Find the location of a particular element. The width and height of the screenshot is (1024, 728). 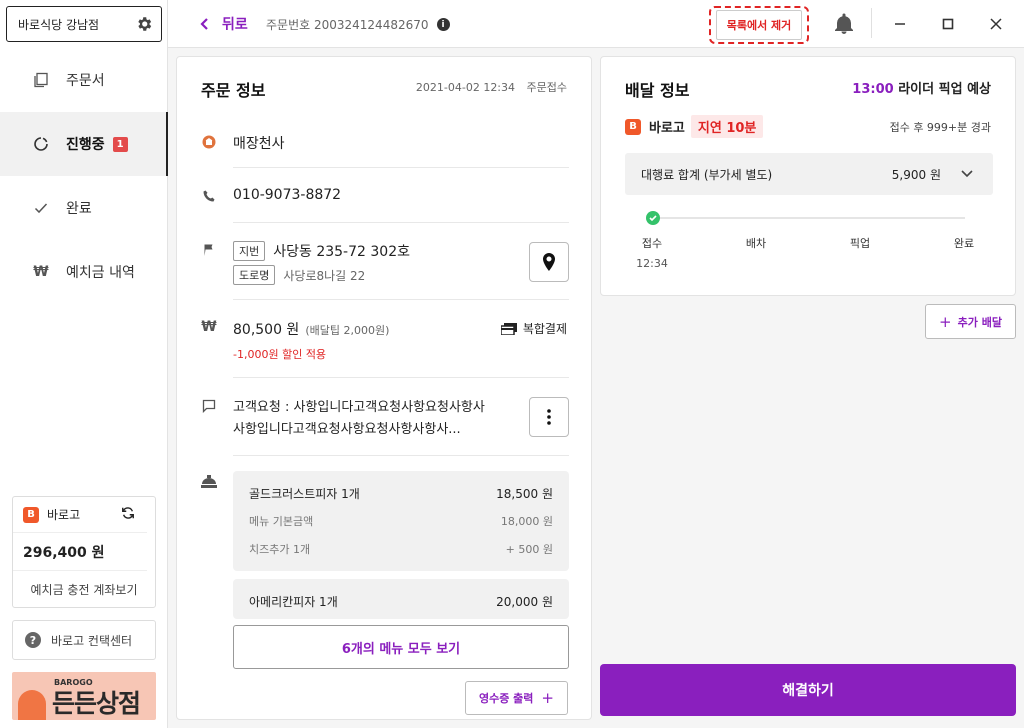

close-icon is located at coordinates (996, 24).